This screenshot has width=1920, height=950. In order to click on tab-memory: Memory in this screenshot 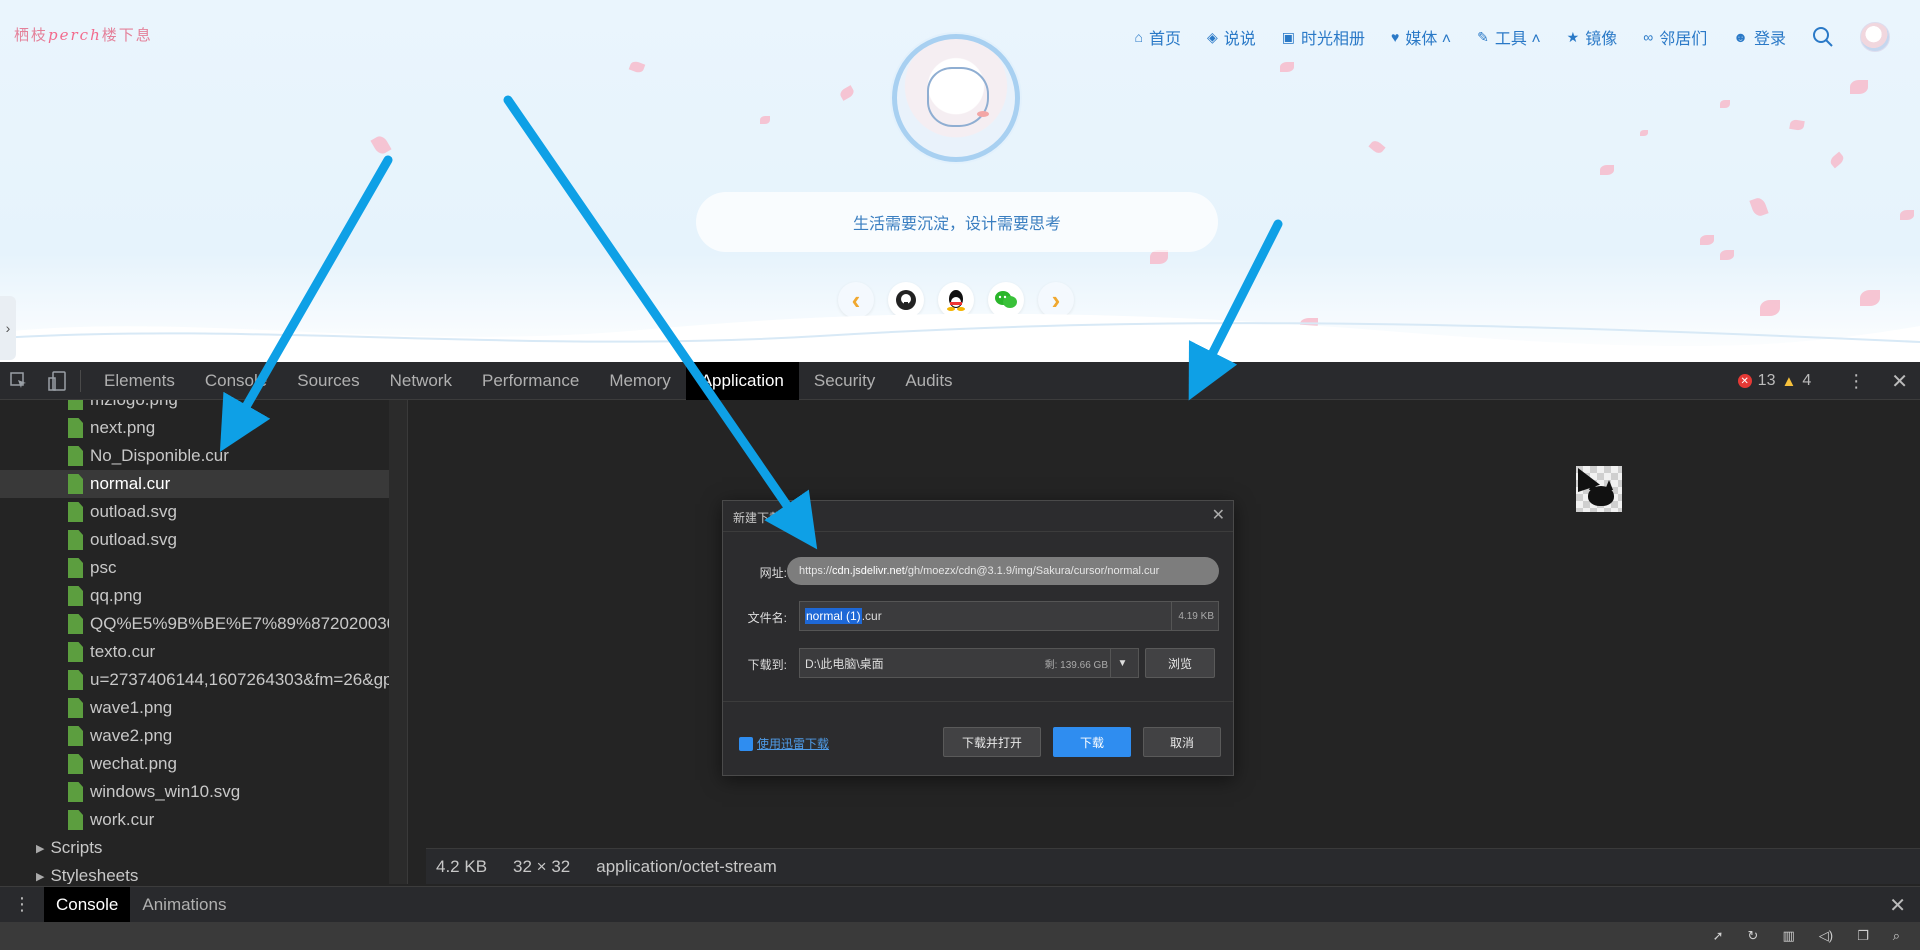, I will do `click(639, 381)`.